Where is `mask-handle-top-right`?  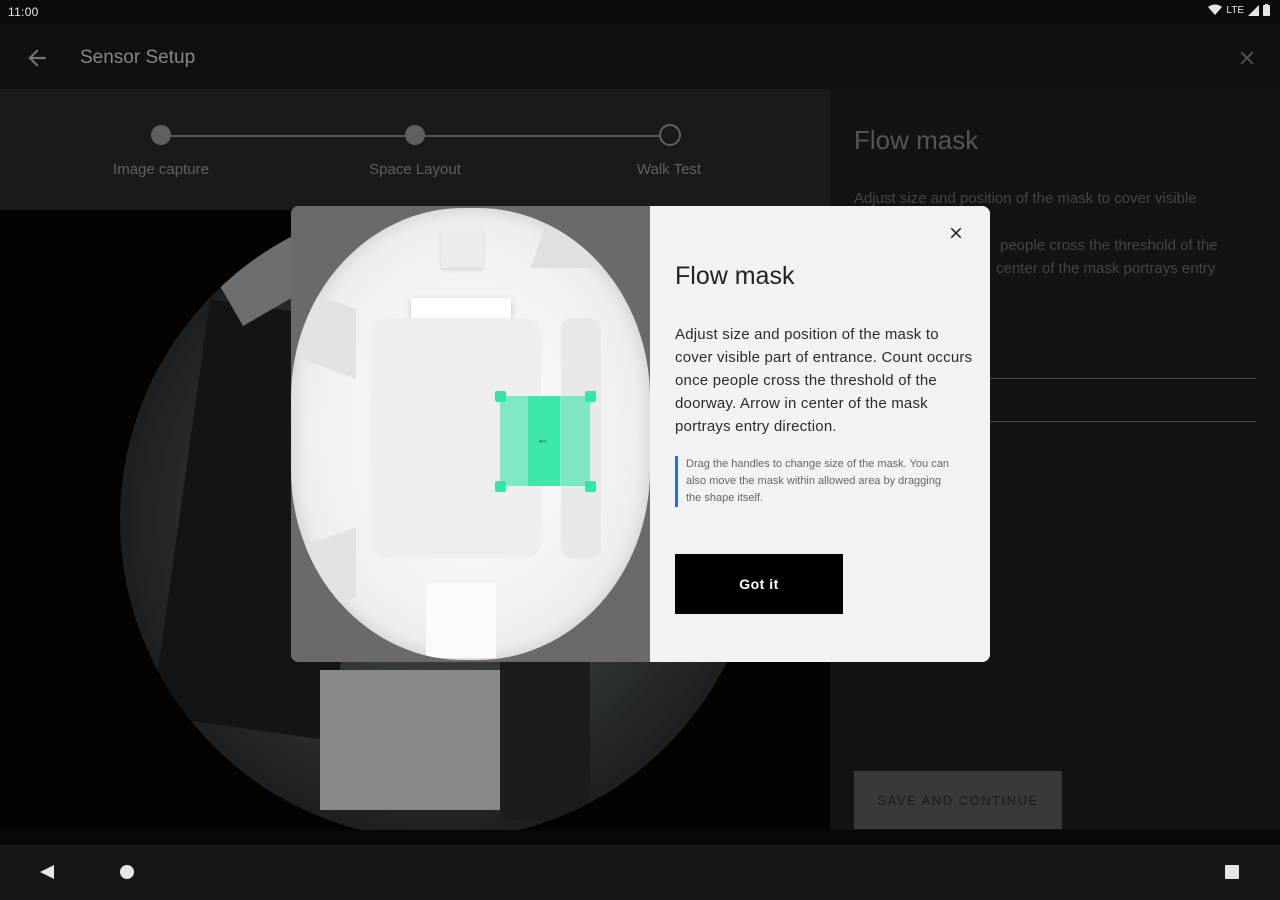 mask-handle-top-right is located at coordinates (590, 396).